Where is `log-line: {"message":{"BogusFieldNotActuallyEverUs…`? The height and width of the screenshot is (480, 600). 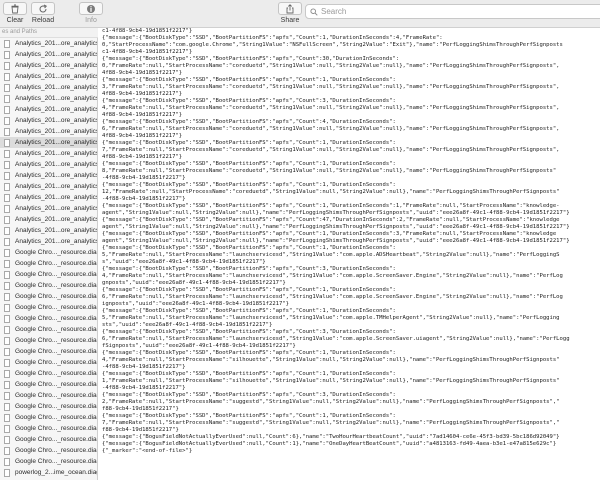
log-line: {"message":{"BogusFieldNotActuallyEverUs… is located at coordinates (329, 444).